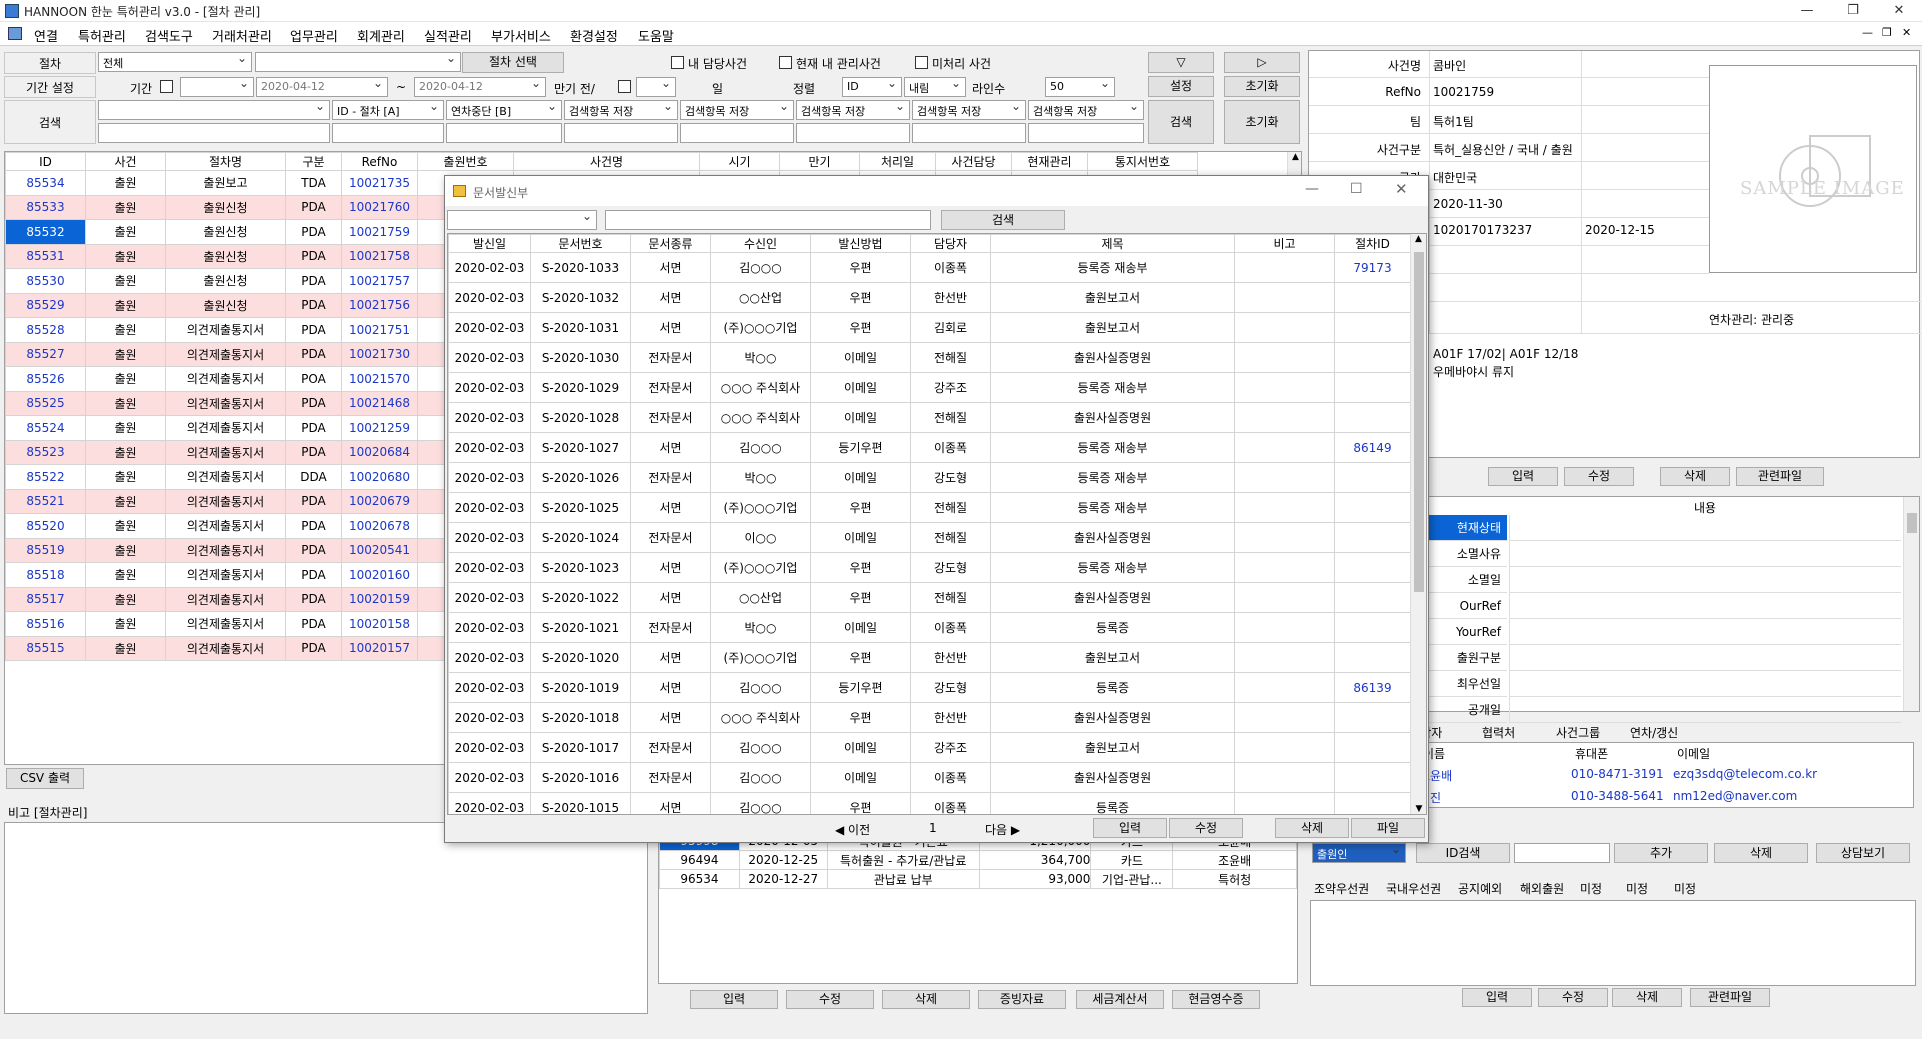  I want to click on mdi-restore-button: ❐, so click(1887, 32).